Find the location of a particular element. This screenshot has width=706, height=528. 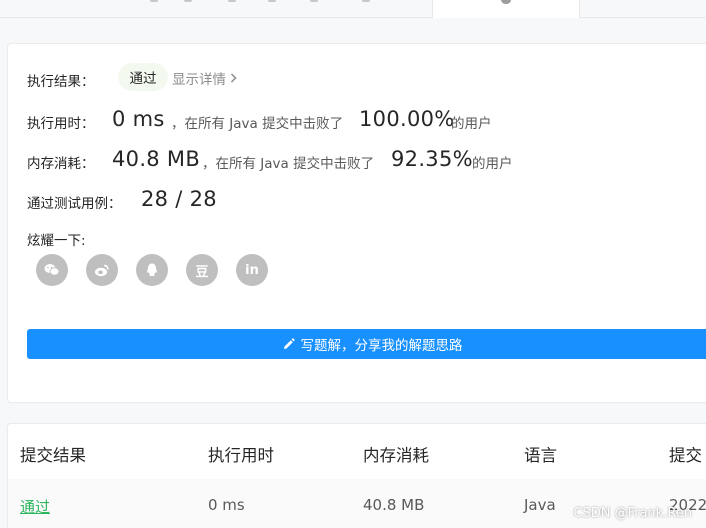

status-badge: 通过 is located at coordinates (143, 77).